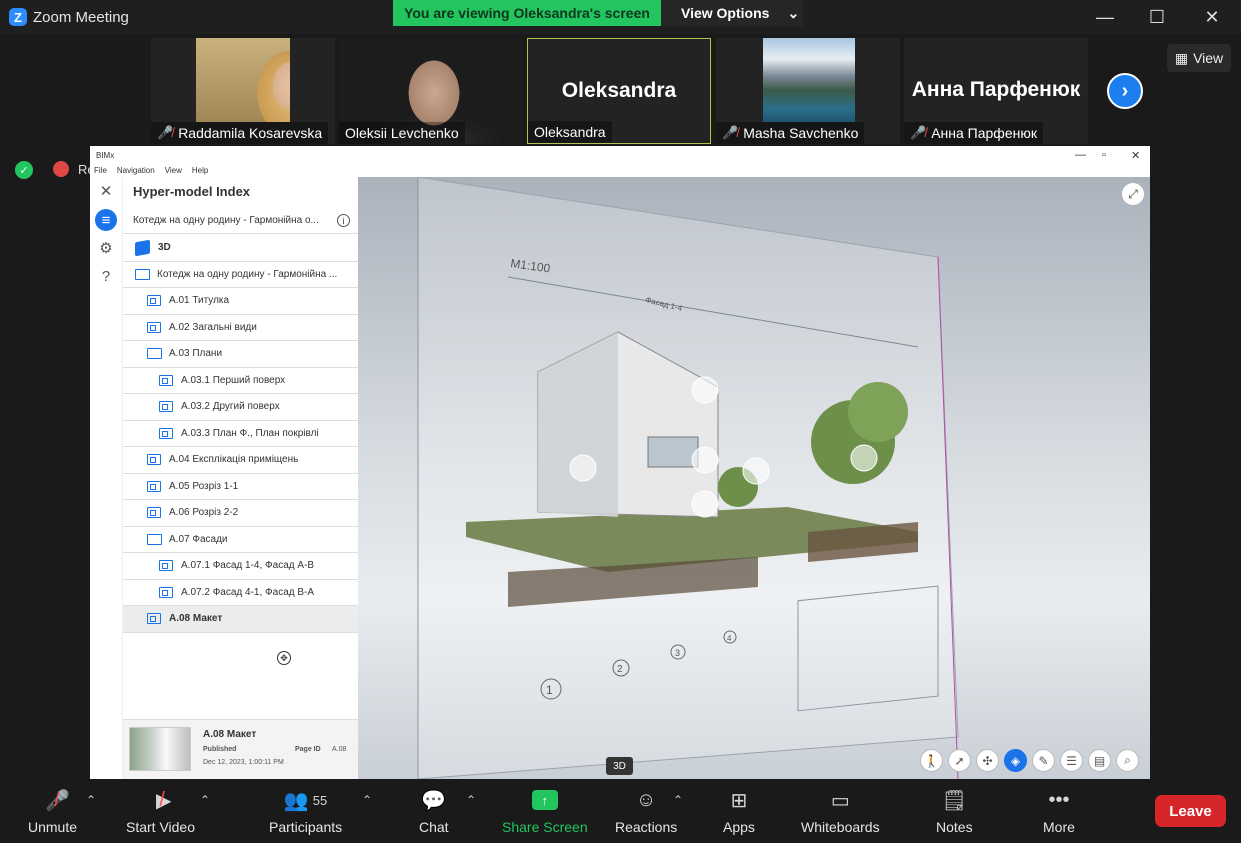 Image resolution: width=1241 pixels, height=843 pixels. What do you see at coordinates (545, 827) in the screenshot?
I see `share-screen-label: Share Screen` at bounding box center [545, 827].